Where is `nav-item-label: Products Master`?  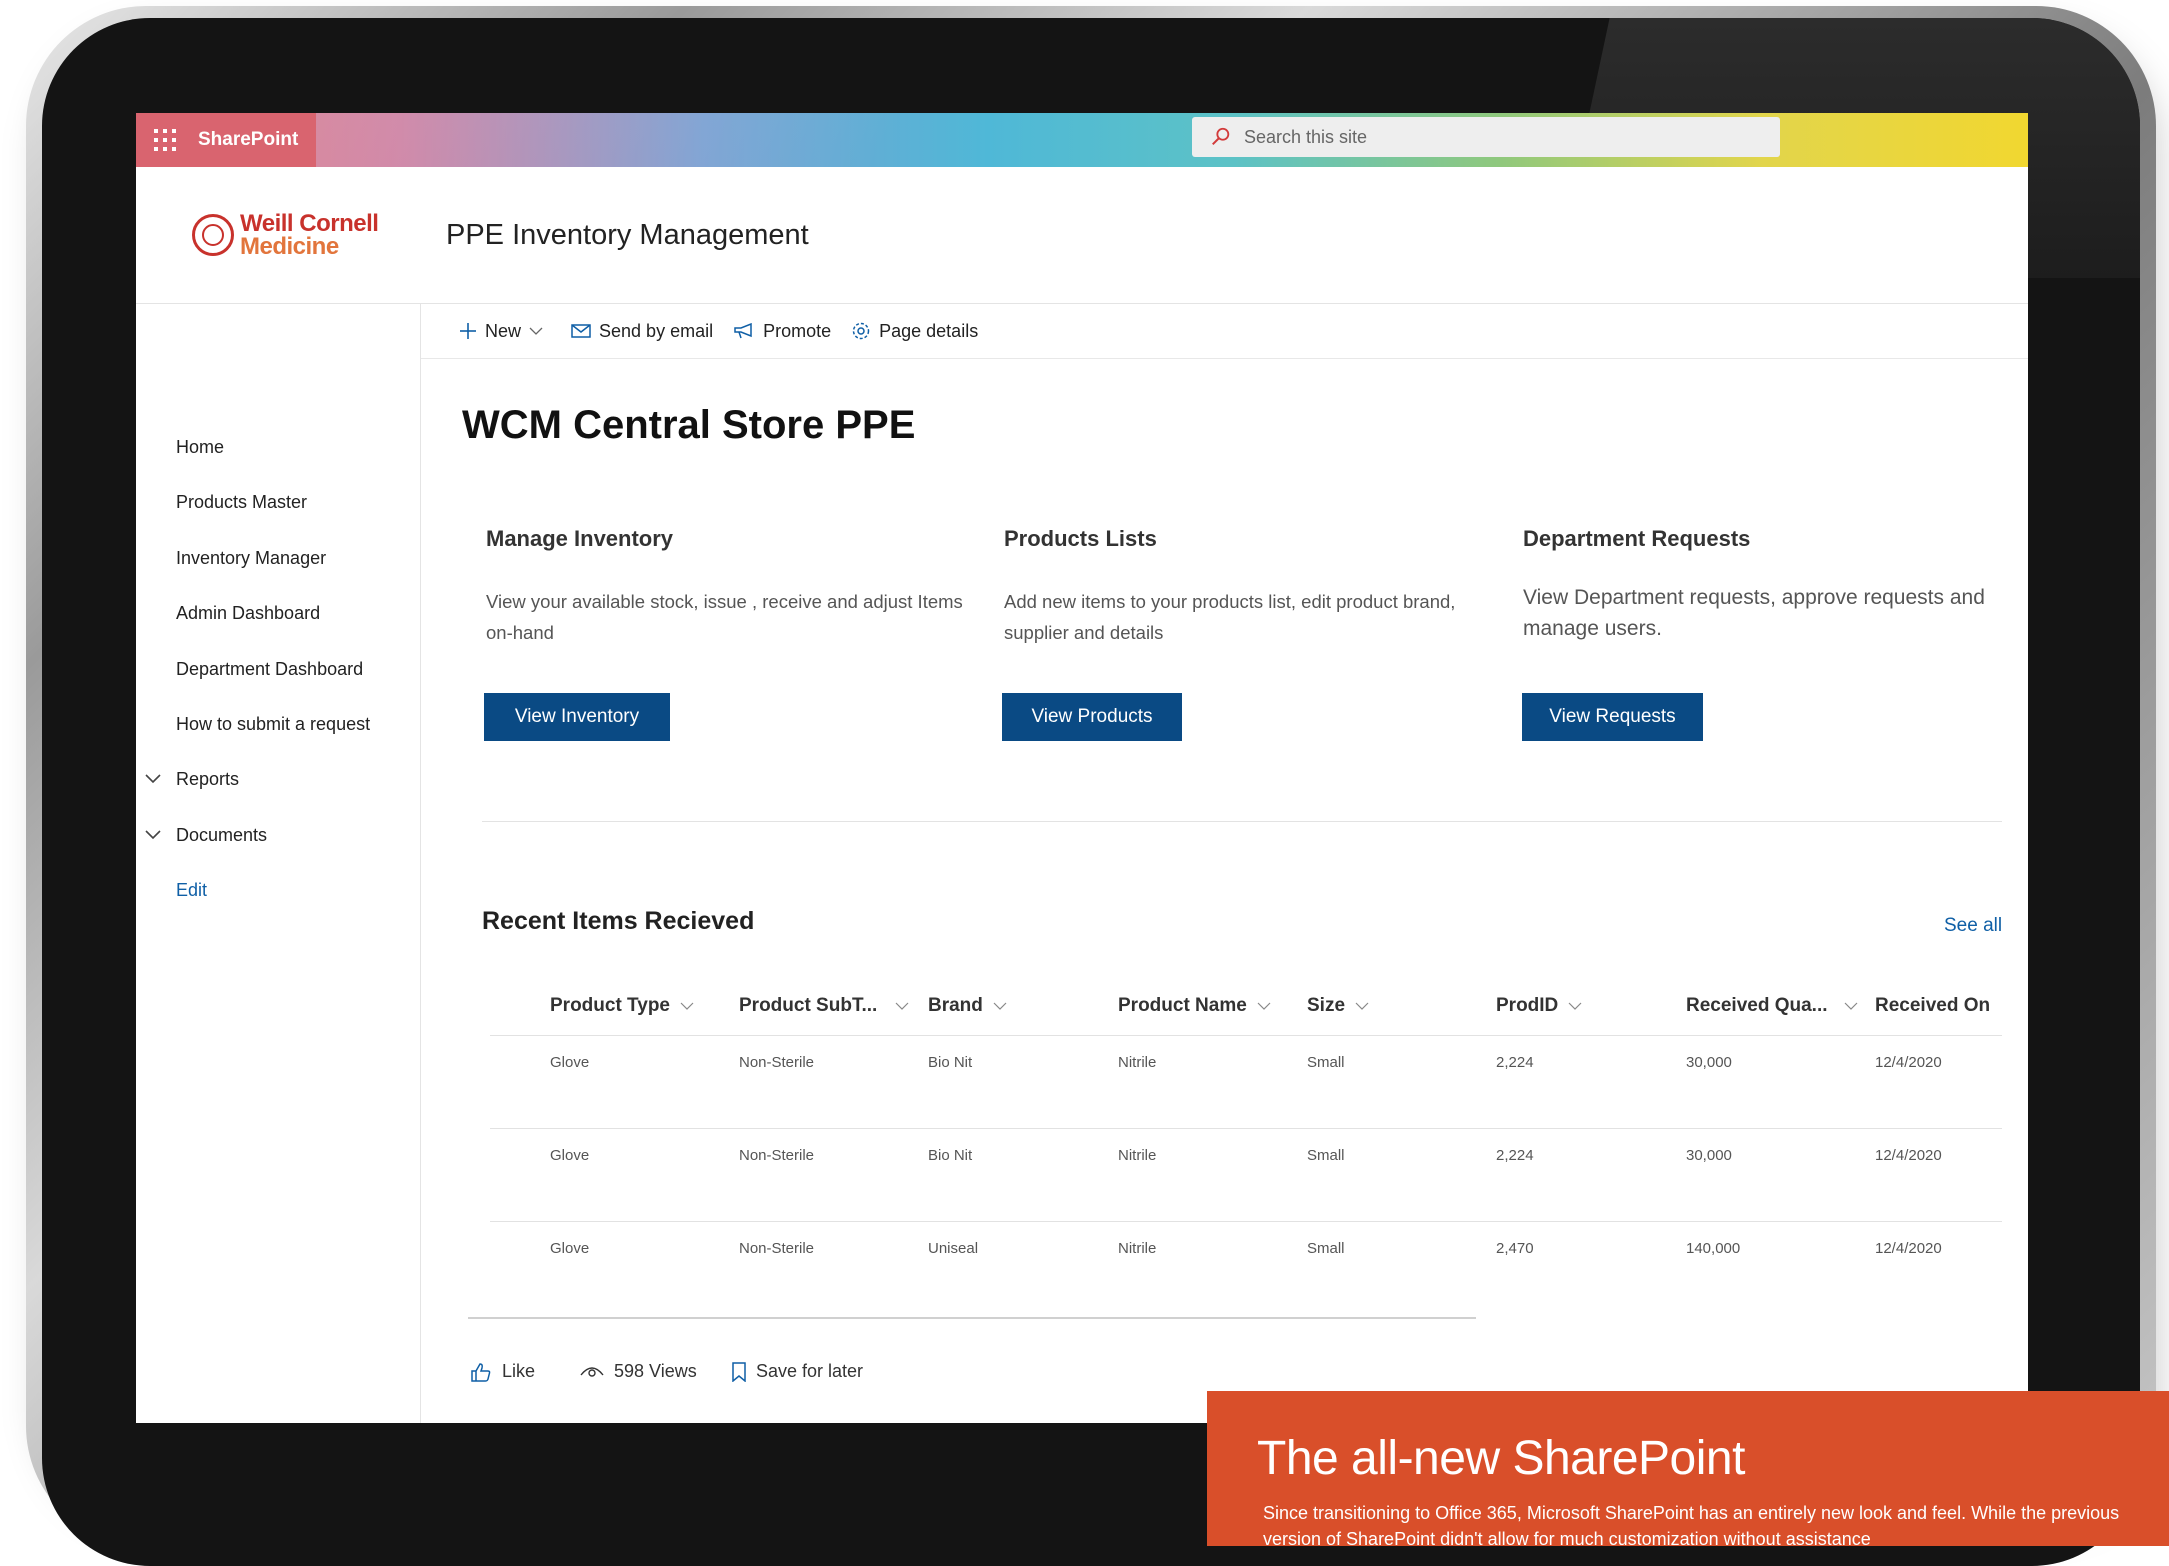
nav-item-label: Products Master is located at coordinates (242, 501).